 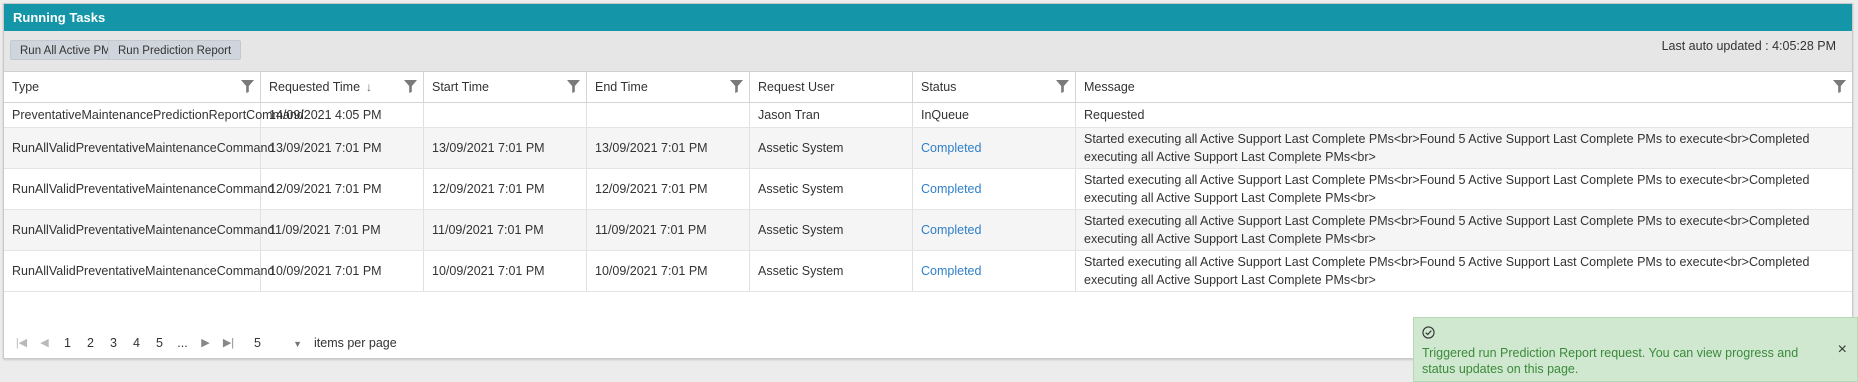 What do you see at coordinates (342, 148) in the screenshot?
I see `cell-requested-time: 13/09/2021 7:01 PM` at bounding box center [342, 148].